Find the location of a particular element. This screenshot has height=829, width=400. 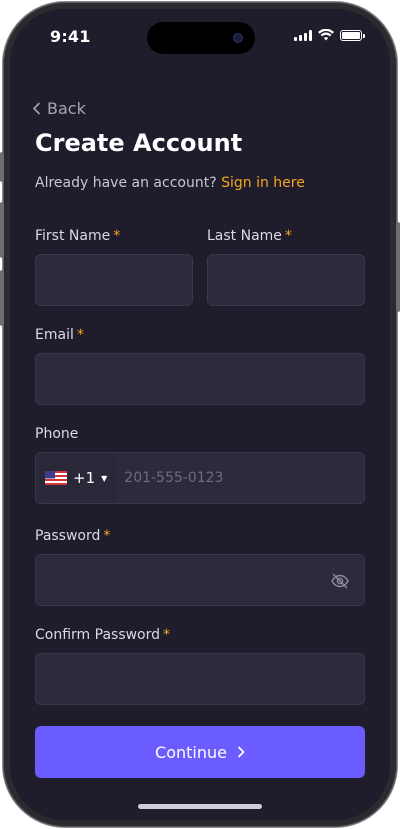

status-icons is located at coordinates (329, 35).